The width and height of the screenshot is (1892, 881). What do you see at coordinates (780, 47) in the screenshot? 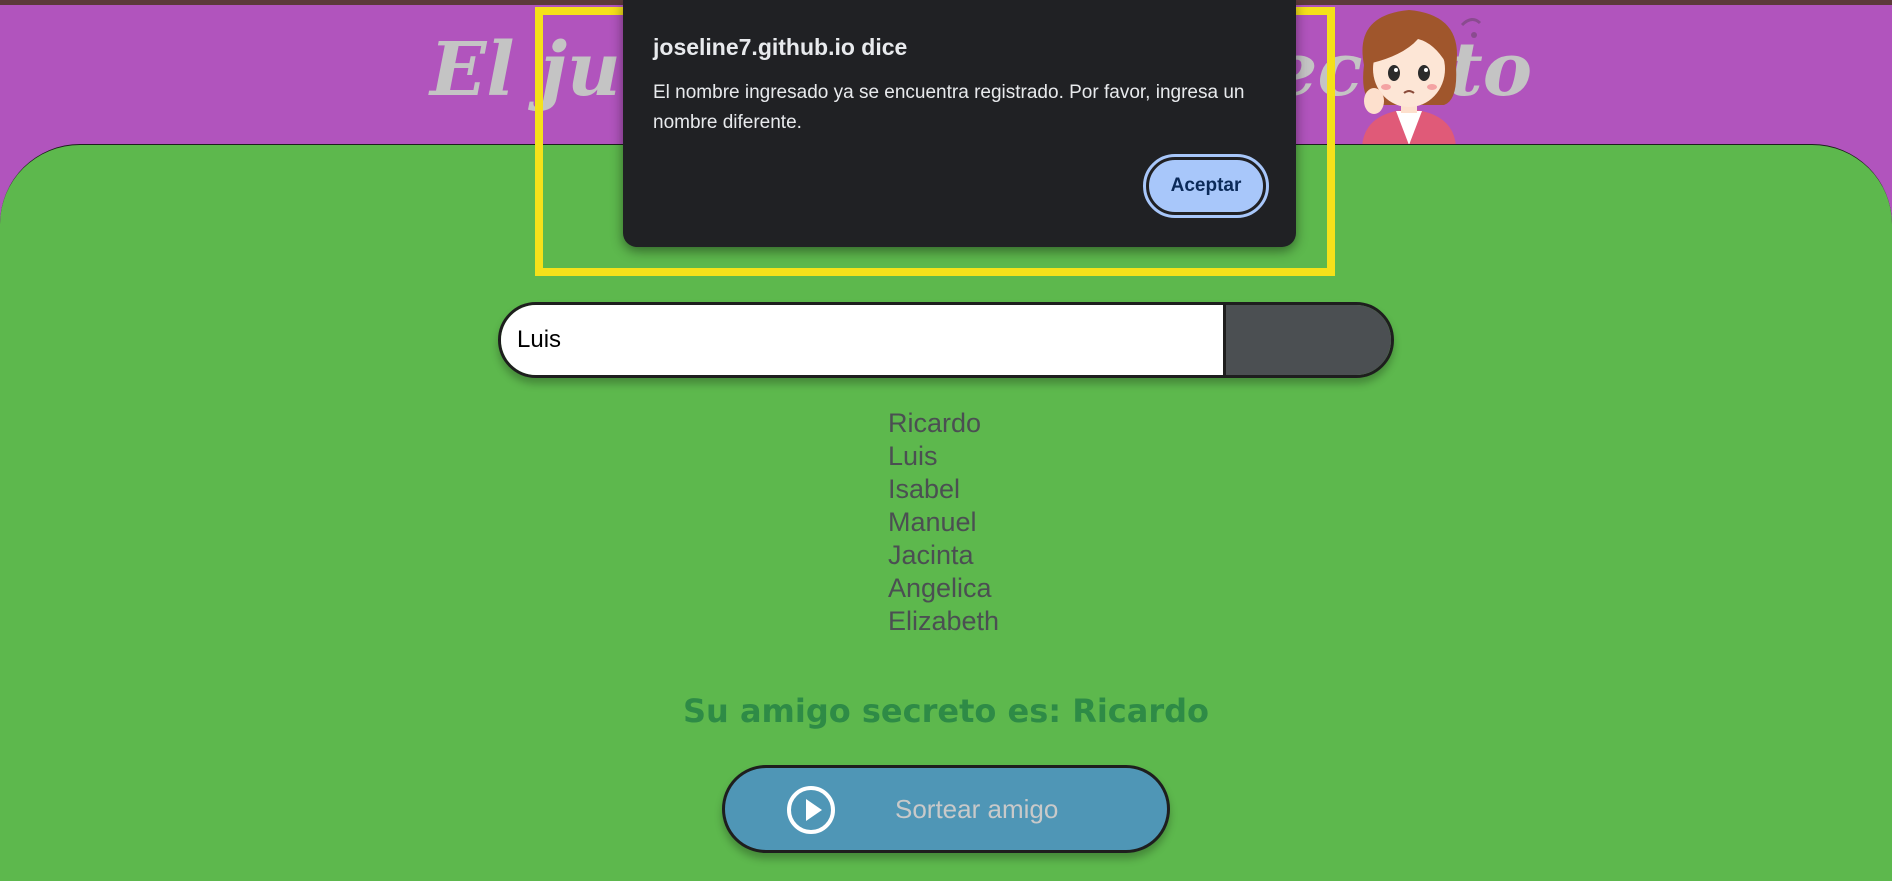
I see `dialog-title: joseline7.github.io dice` at bounding box center [780, 47].